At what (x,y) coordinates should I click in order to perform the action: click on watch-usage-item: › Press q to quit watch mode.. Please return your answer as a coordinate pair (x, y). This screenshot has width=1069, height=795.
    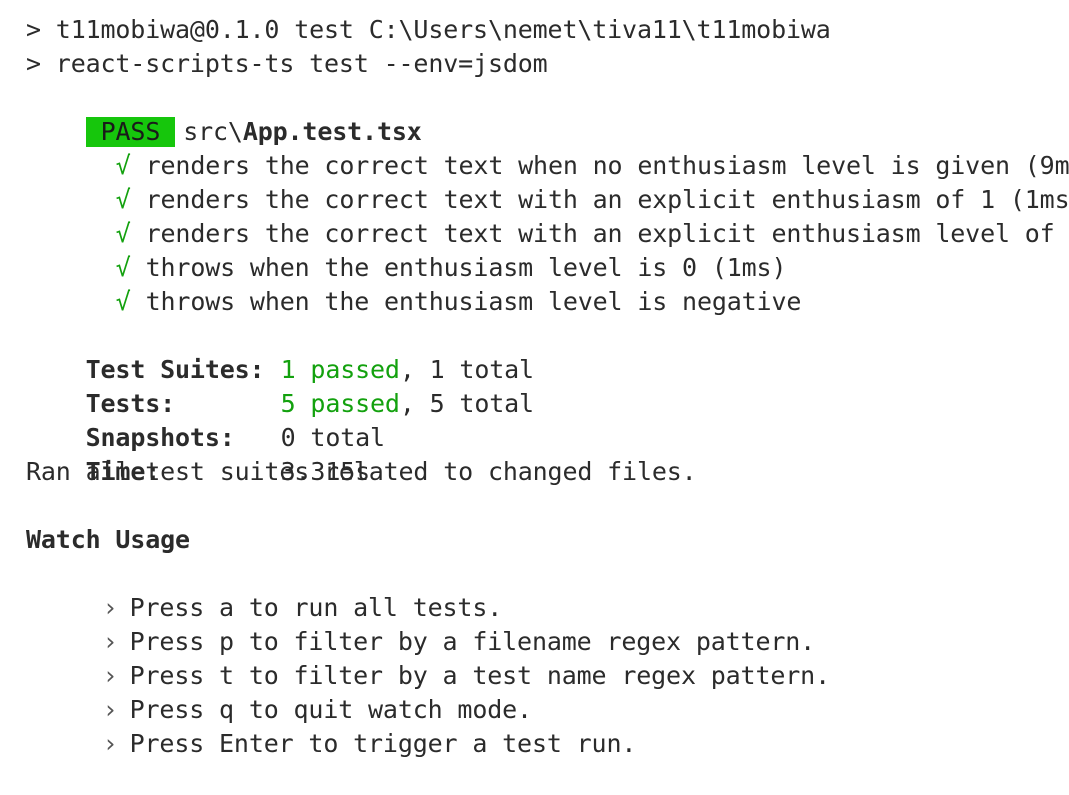
    Looking at the image, I should click on (287, 691).